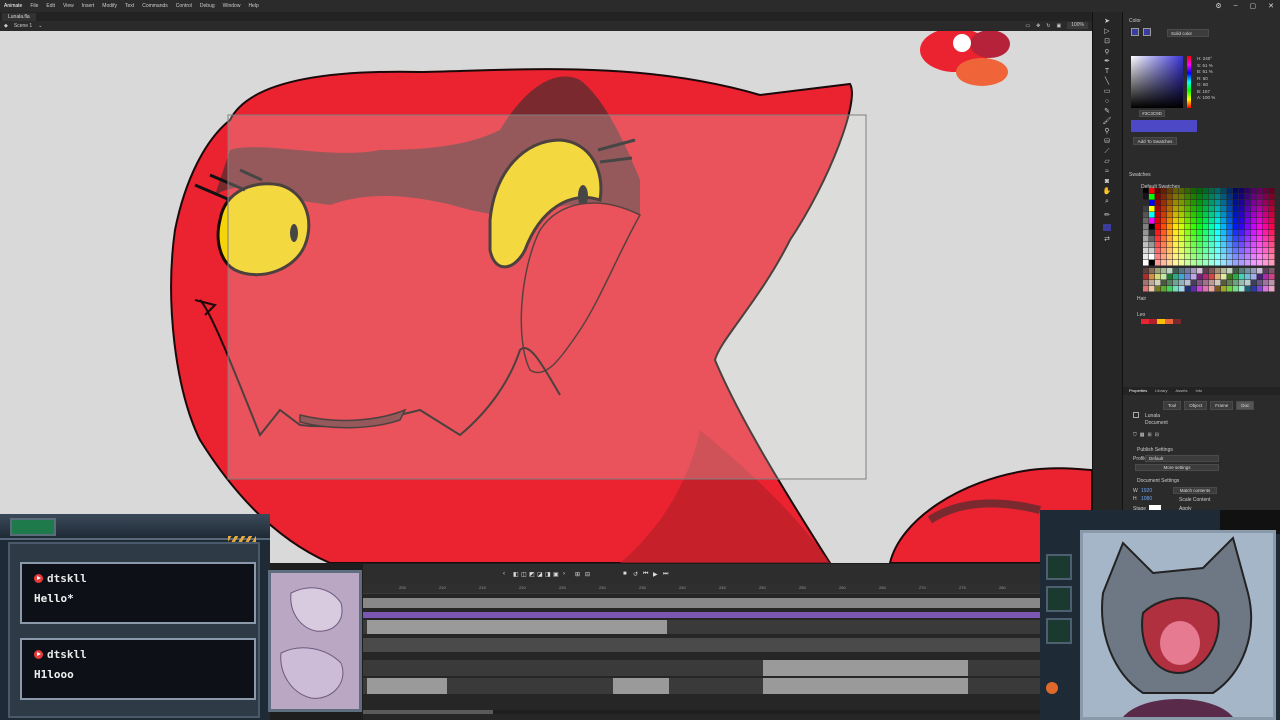  What do you see at coordinates (540, 574) in the screenshot?
I see `onion-markers-icon: ◪` at bounding box center [540, 574].